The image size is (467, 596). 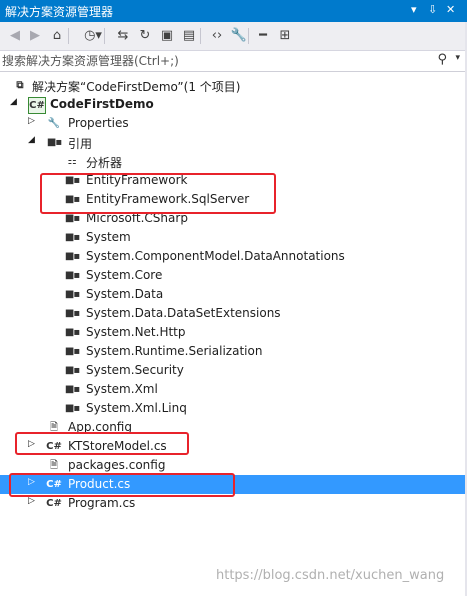 I want to click on search-box: ⚲ ▾, so click(x=233, y=61).